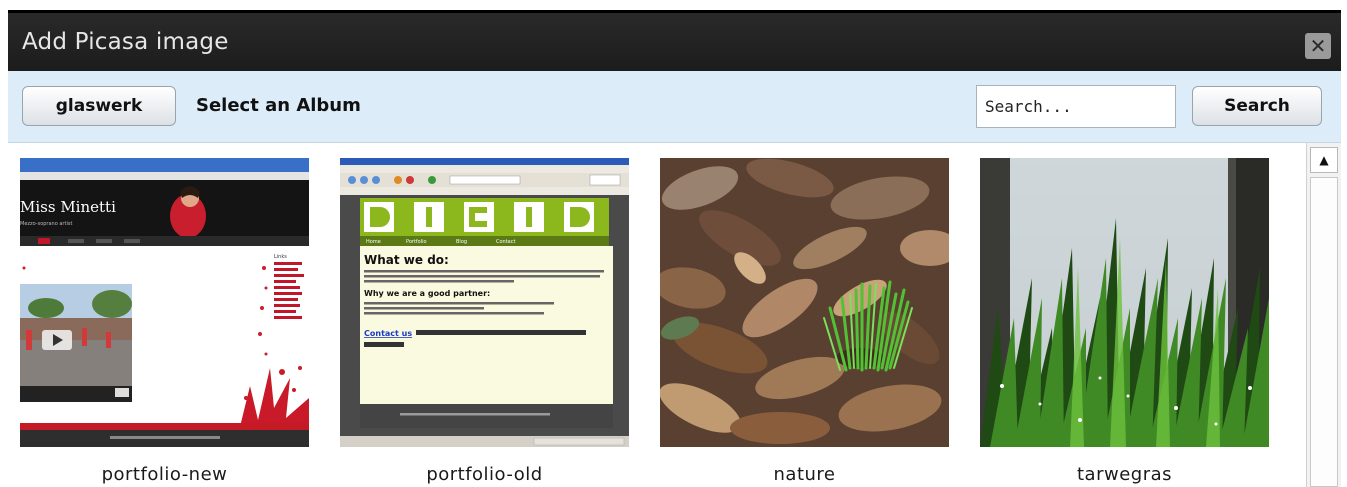  I want to click on album-title: tarwegras, so click(1124, 474).